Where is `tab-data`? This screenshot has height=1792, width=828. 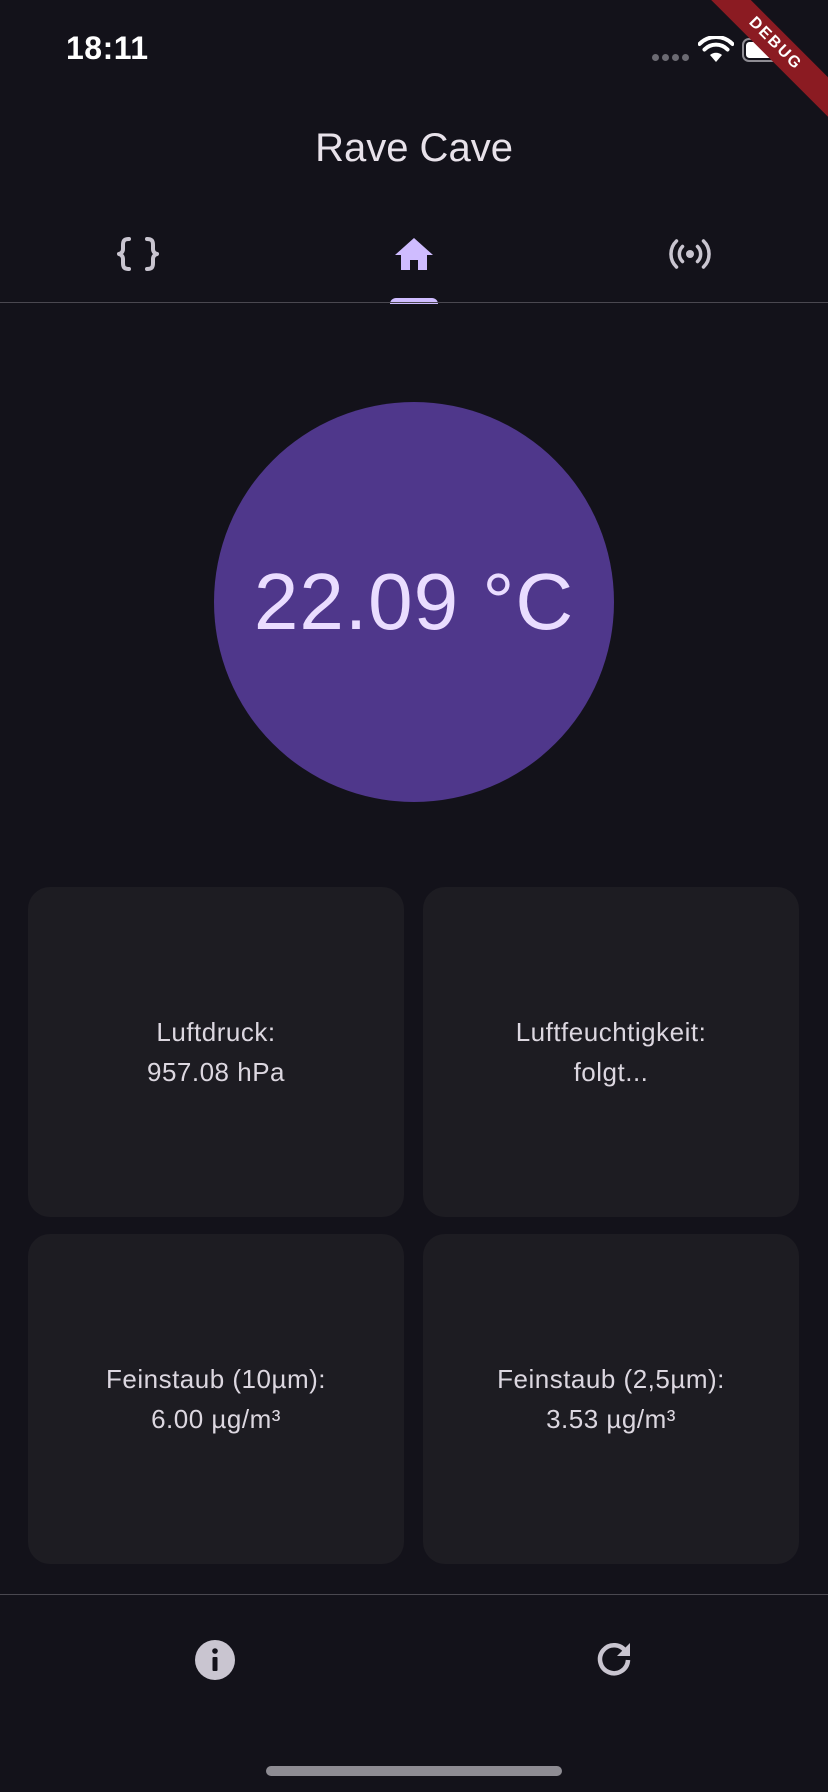 tab-data is located at coordinates (138, 258).